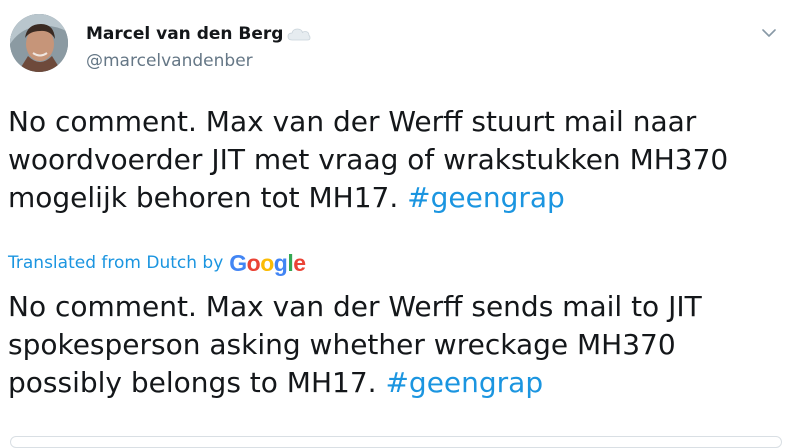  What do you see at coordinates (169, 61) in the screenshot?
I see `author-handle: @marcelvandenber` at bounding box center [169, 61].